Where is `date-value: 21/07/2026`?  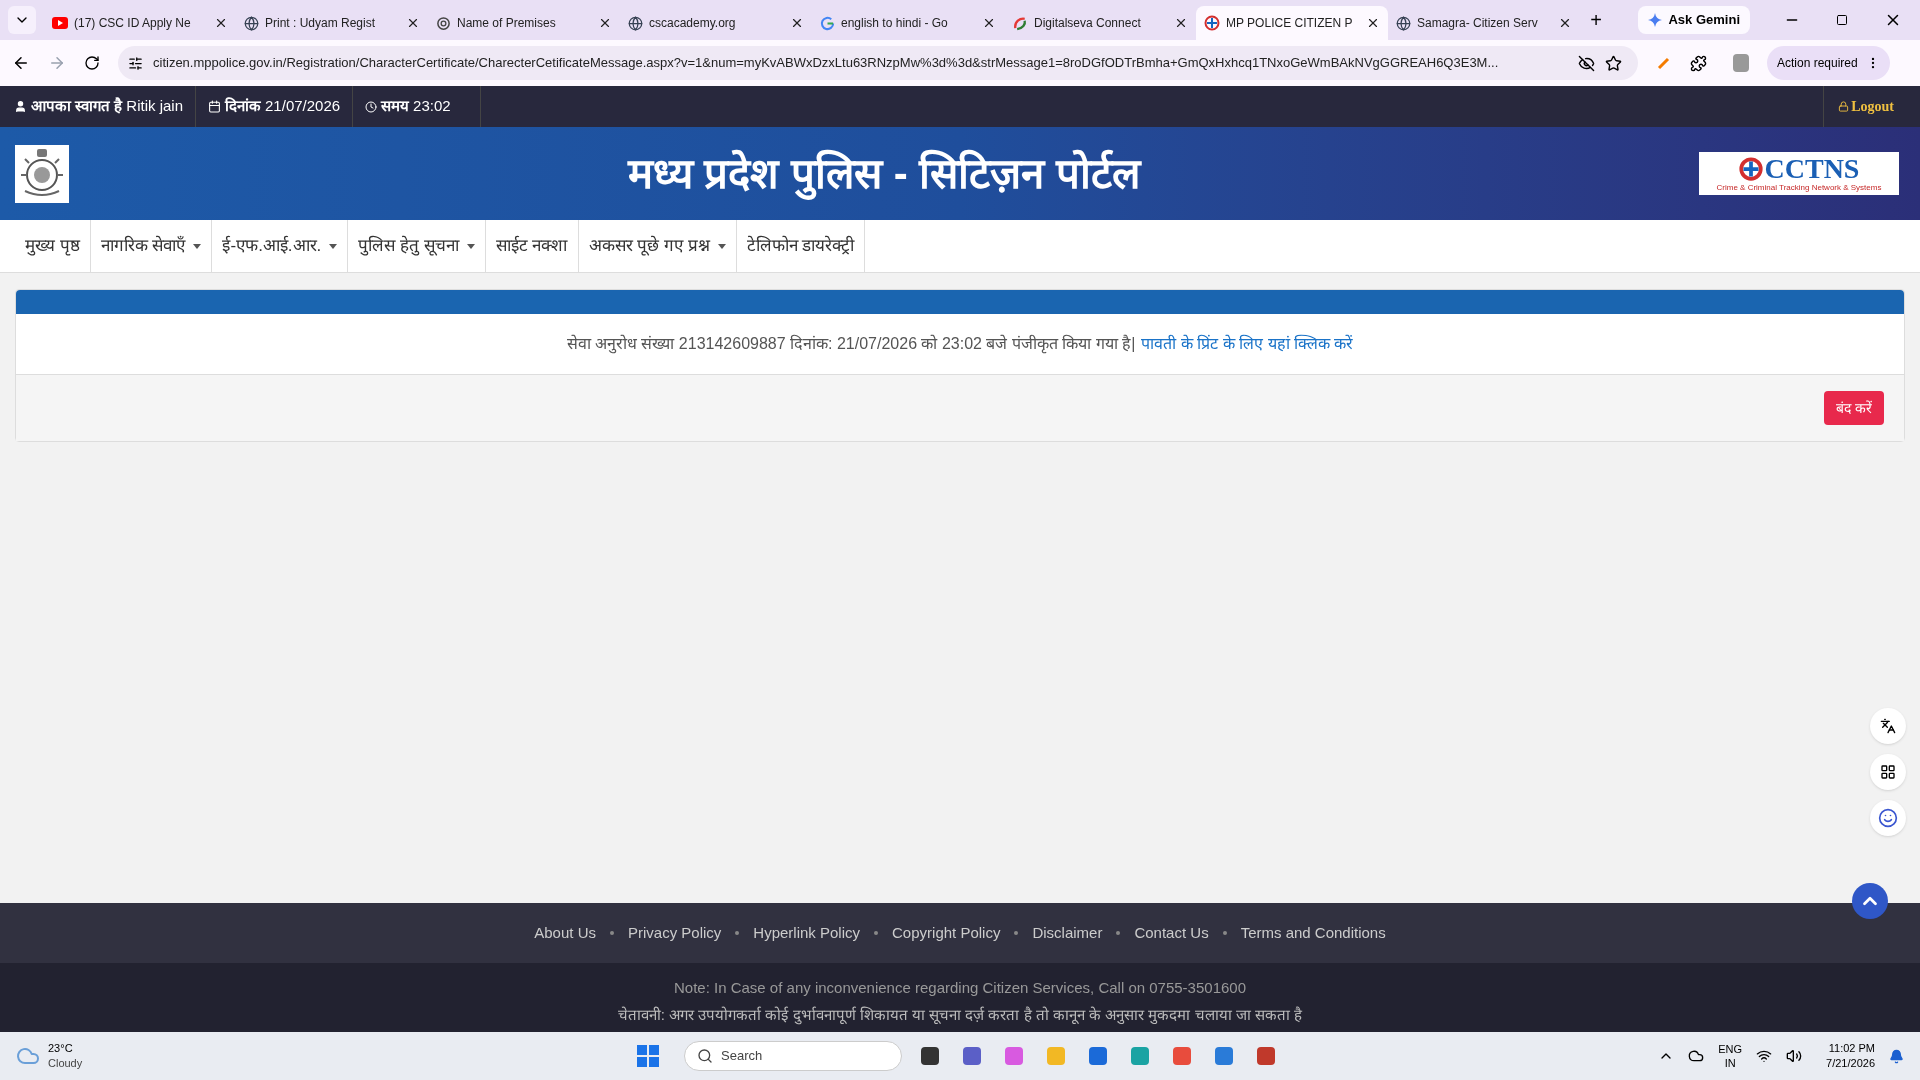 date-value: 21/07/2026 is located at coordinates (303, 106).